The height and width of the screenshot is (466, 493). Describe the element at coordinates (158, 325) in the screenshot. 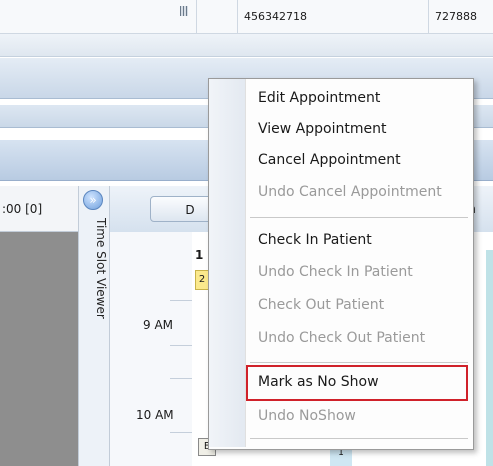

I see `time-label-9am: 9 AM` at that location.